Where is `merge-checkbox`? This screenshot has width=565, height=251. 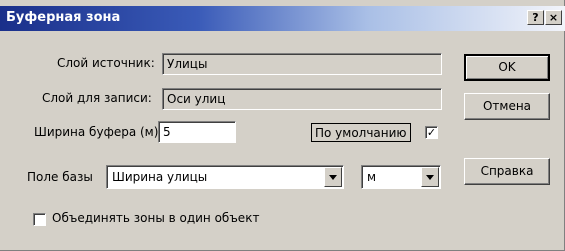 merge-checkbox is located at coordinates (39, 219).